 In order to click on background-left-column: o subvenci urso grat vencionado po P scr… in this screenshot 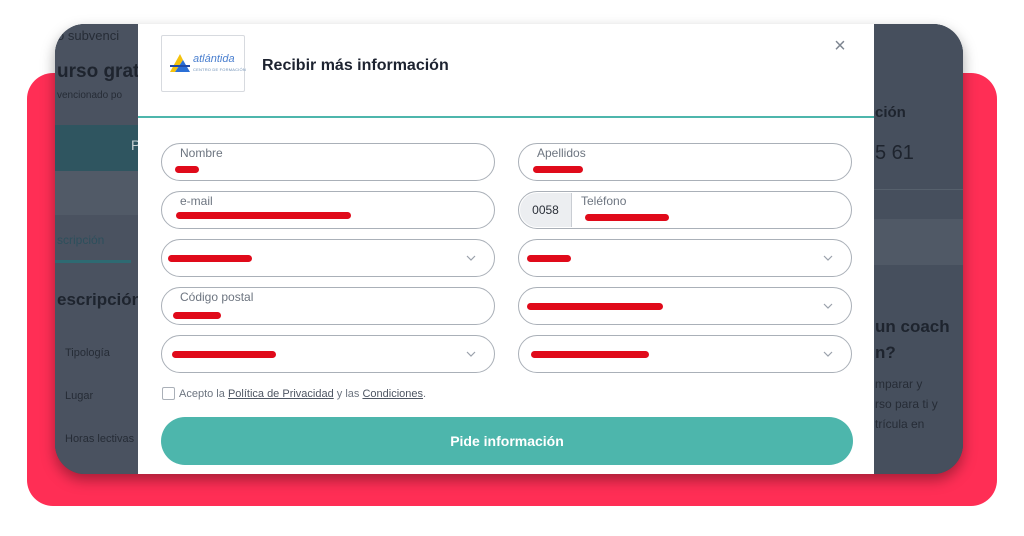, I will do `click(99, 249)`.